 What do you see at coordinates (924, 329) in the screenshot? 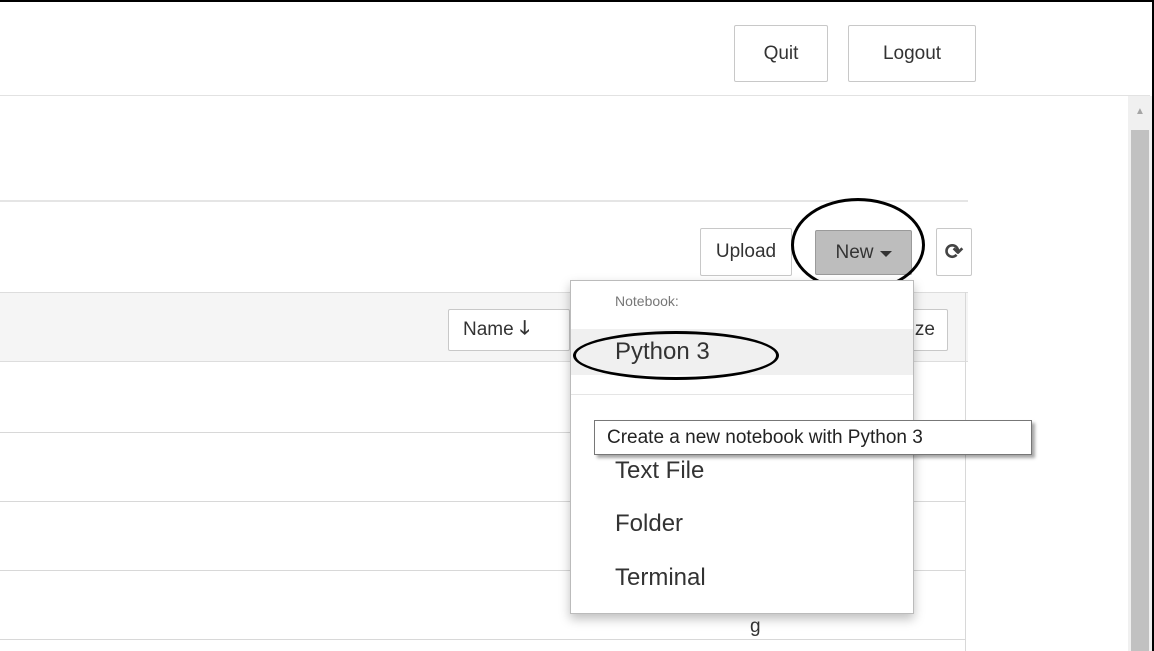
I see `sort-size-label: ze` at bounding box center [924, 329].